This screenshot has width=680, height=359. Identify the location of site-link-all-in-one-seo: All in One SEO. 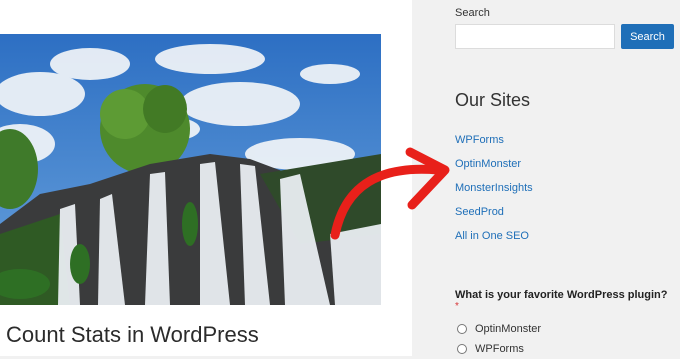
(492, 236).